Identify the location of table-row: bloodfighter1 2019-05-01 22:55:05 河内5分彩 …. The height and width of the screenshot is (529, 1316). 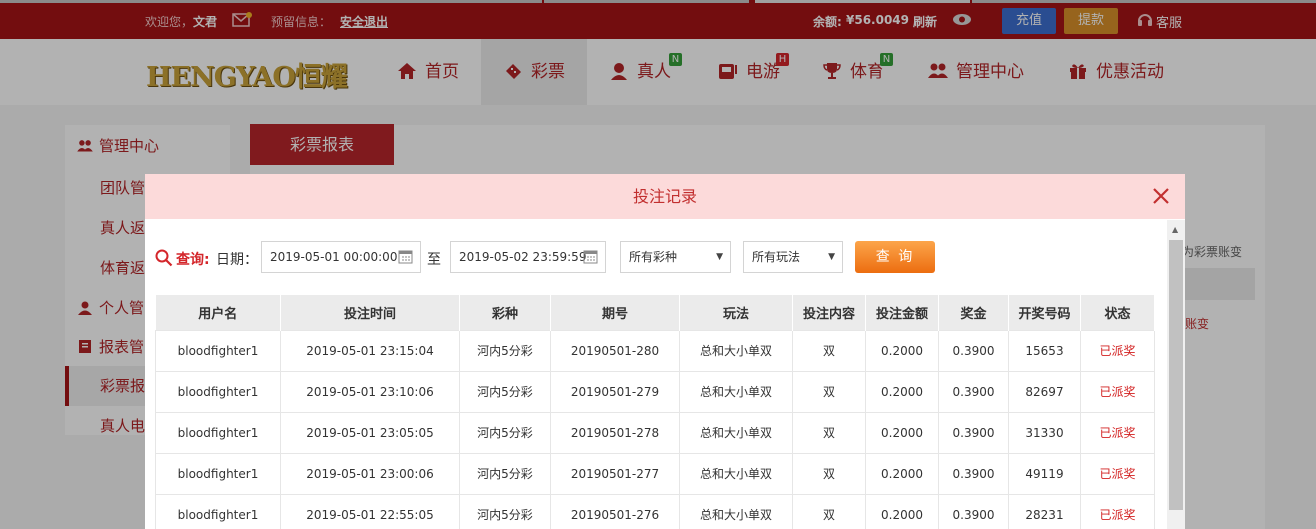
(655, 511).